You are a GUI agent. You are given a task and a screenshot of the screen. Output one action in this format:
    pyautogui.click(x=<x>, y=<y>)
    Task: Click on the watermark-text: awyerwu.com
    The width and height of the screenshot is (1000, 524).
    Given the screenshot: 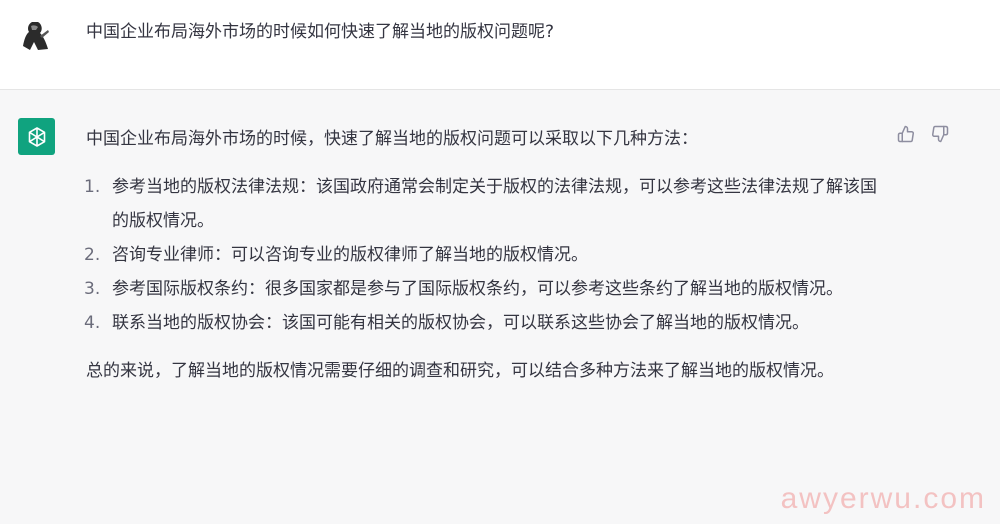 What is the action you would take?
    pyautogui.click(x=883, y=498)
    